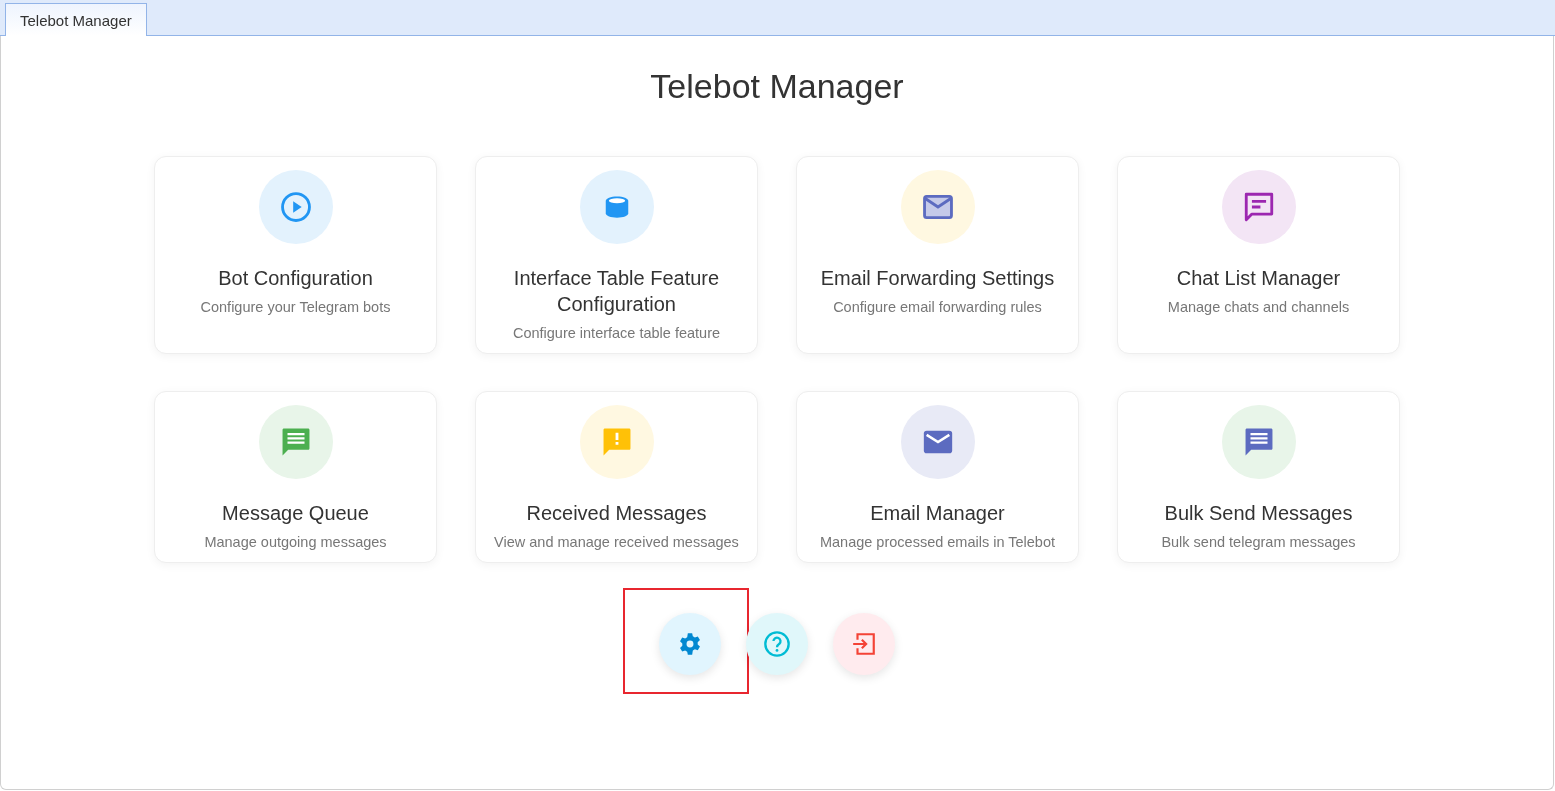  What do you see at coordinates (295, 542) in the screenshot?
I see `card-description: Manage outgoing messages` at bounding box center [295, 542].